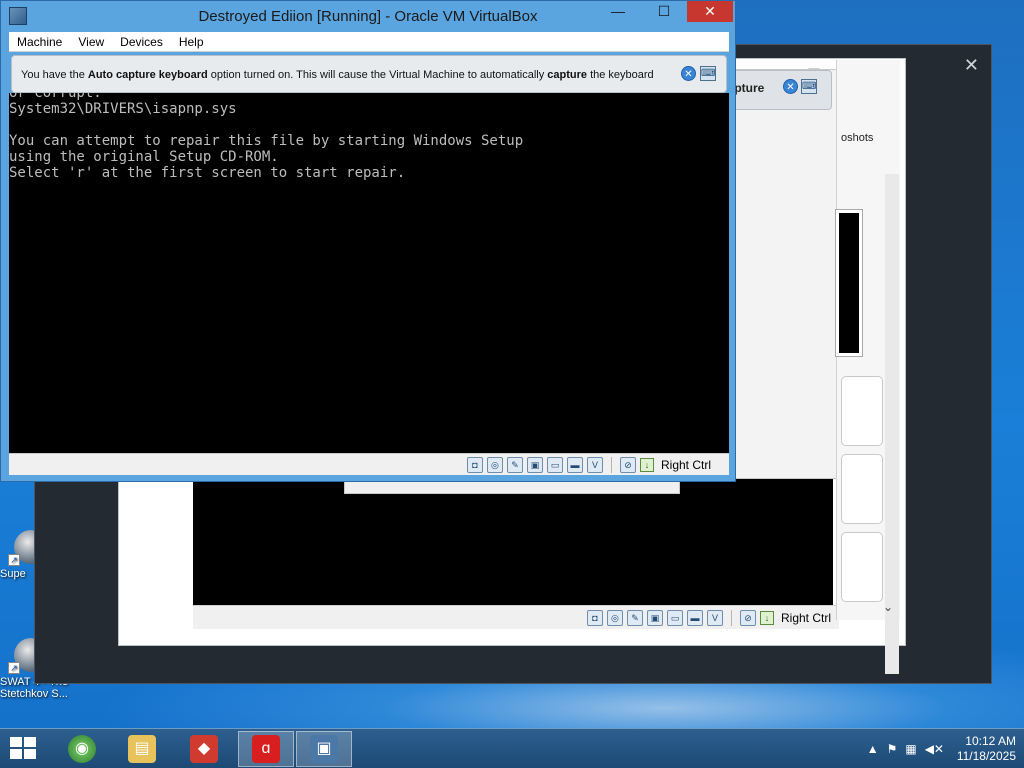 This screenshot has height=768, width=1024. What do you see at coordinates (24, 749) in the screenshot?
I see `start-button` at bounding box center [24, 749].